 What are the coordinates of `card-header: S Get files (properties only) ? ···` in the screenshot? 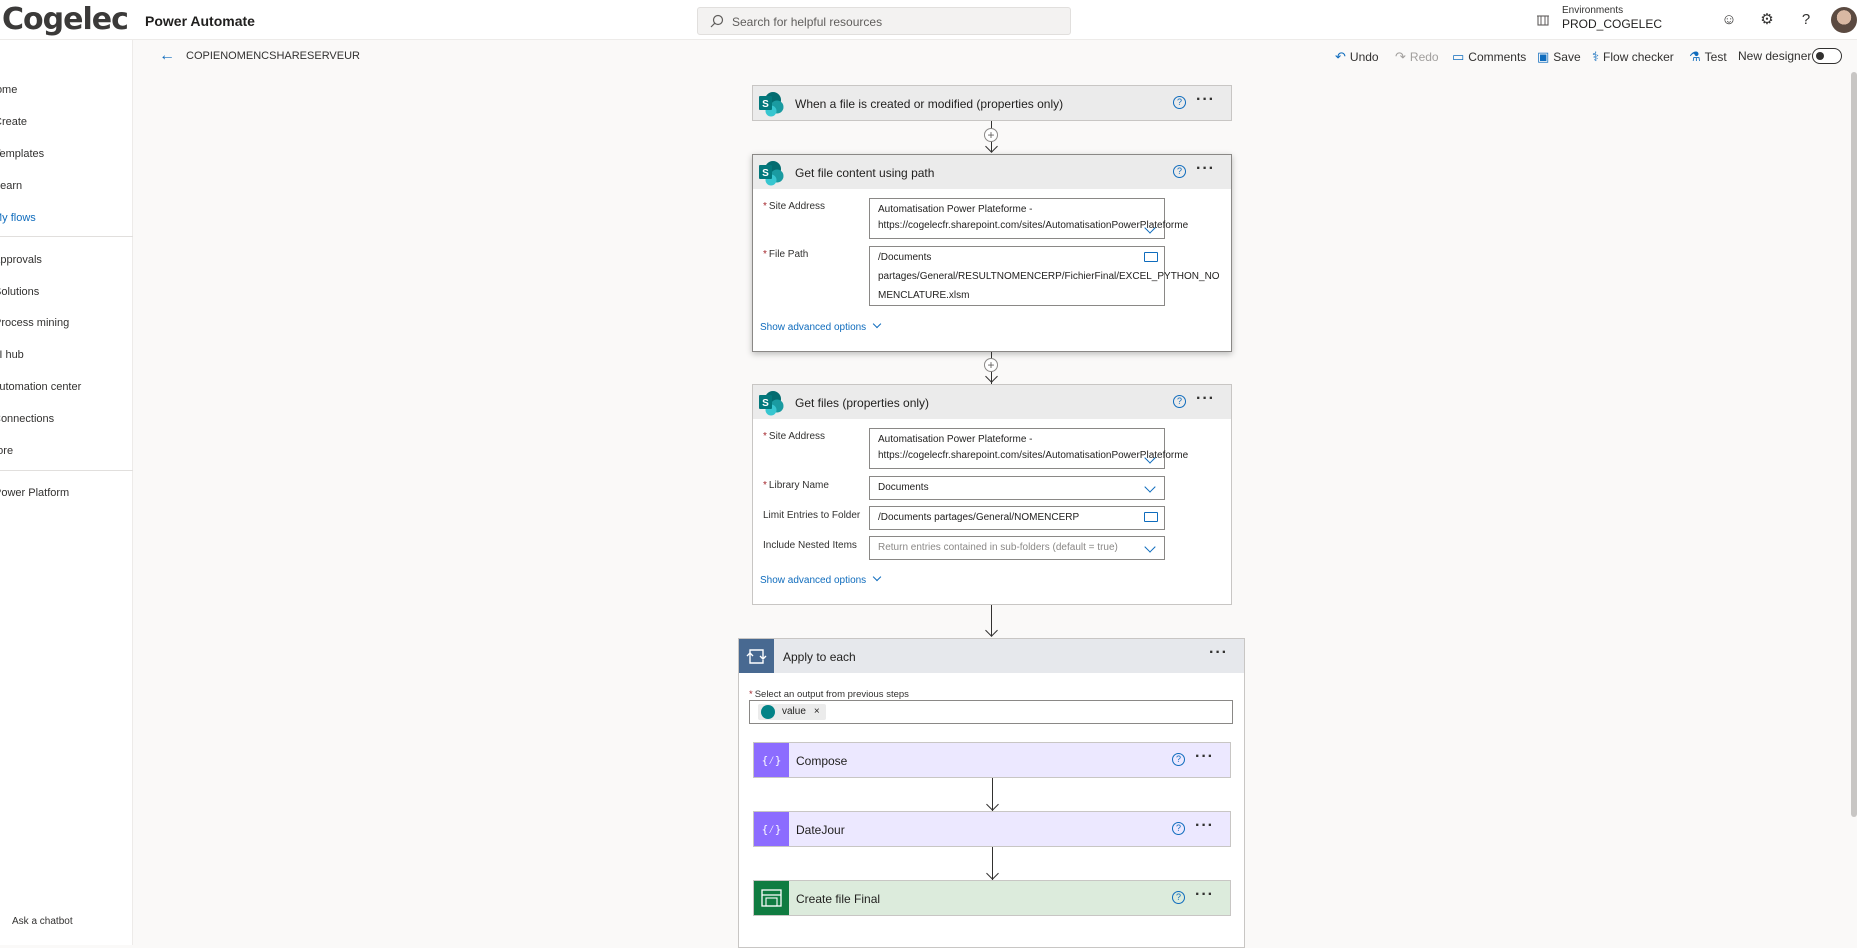 It's located at (992, 402).